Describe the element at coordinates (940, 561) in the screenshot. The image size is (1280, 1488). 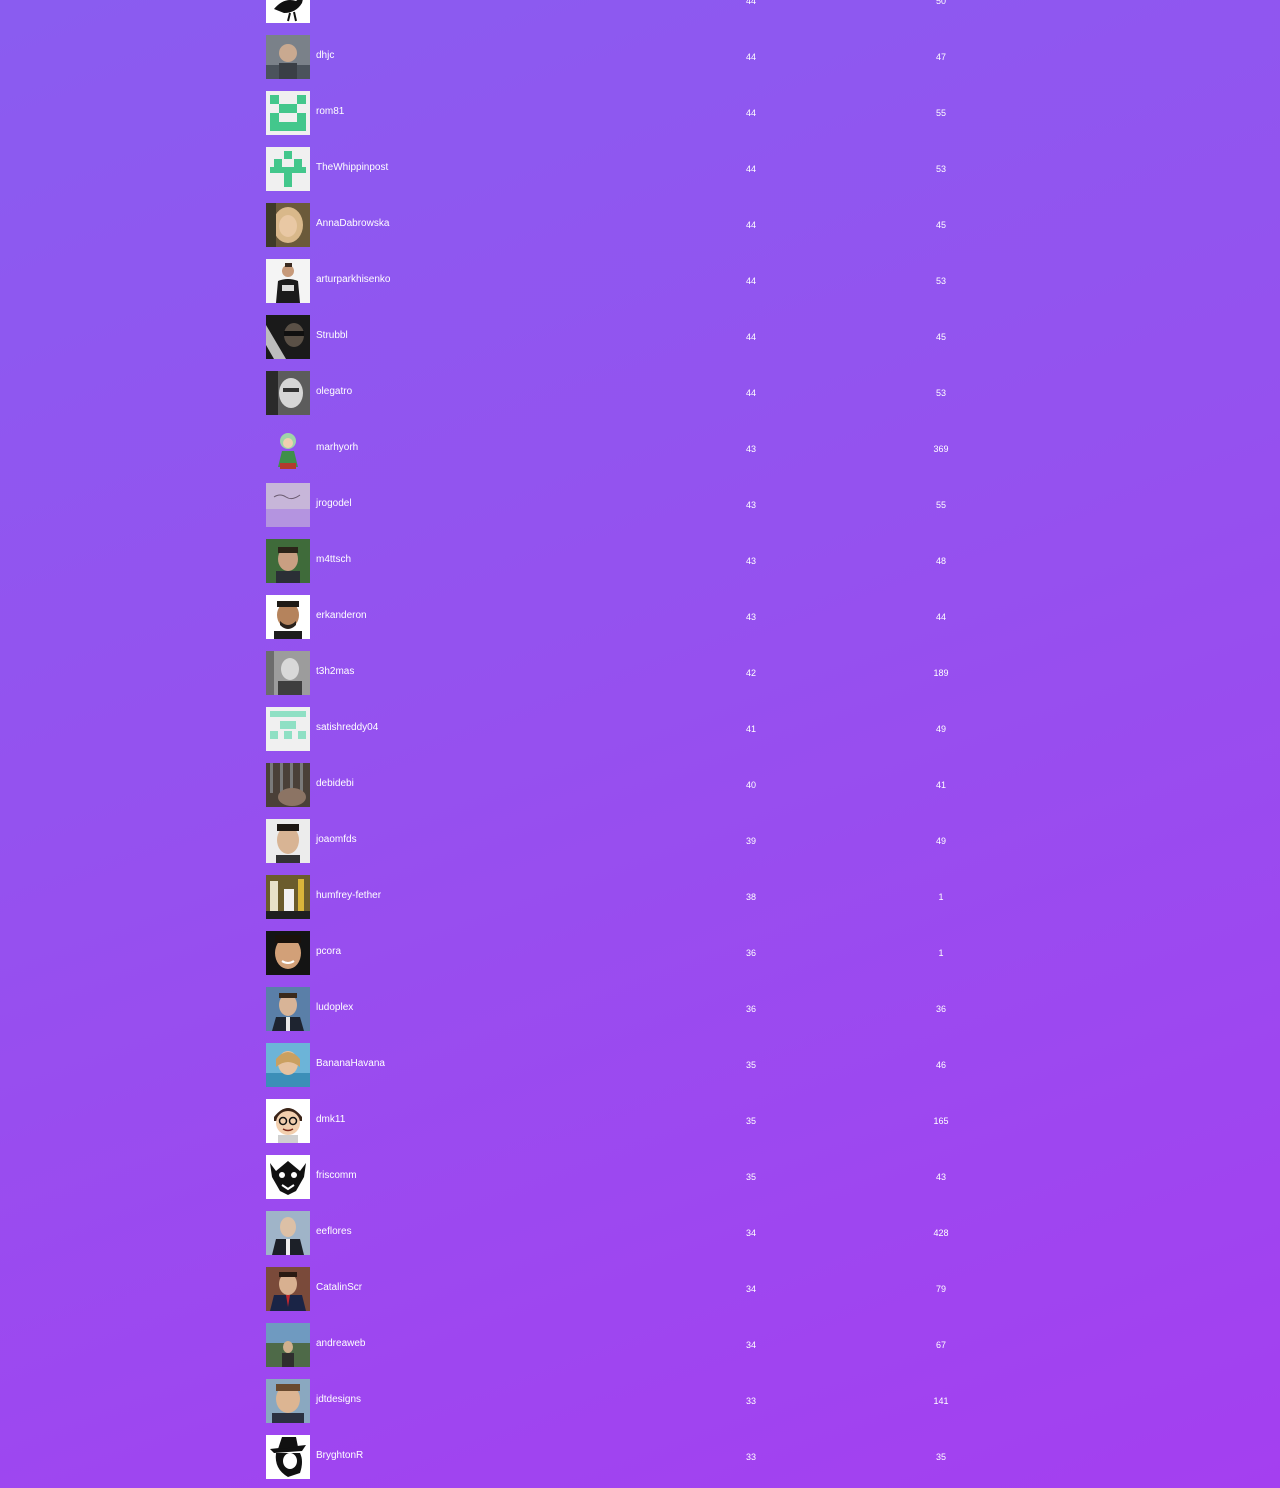
I see `total-value: 48` at that location.